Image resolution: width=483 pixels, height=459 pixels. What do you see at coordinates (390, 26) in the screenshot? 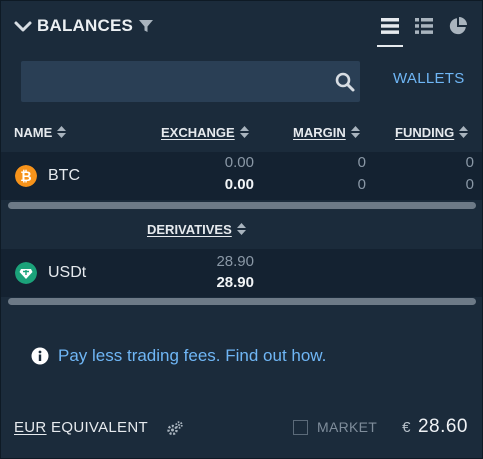
I see `list-view-icon` at bounding box center [390, 26].